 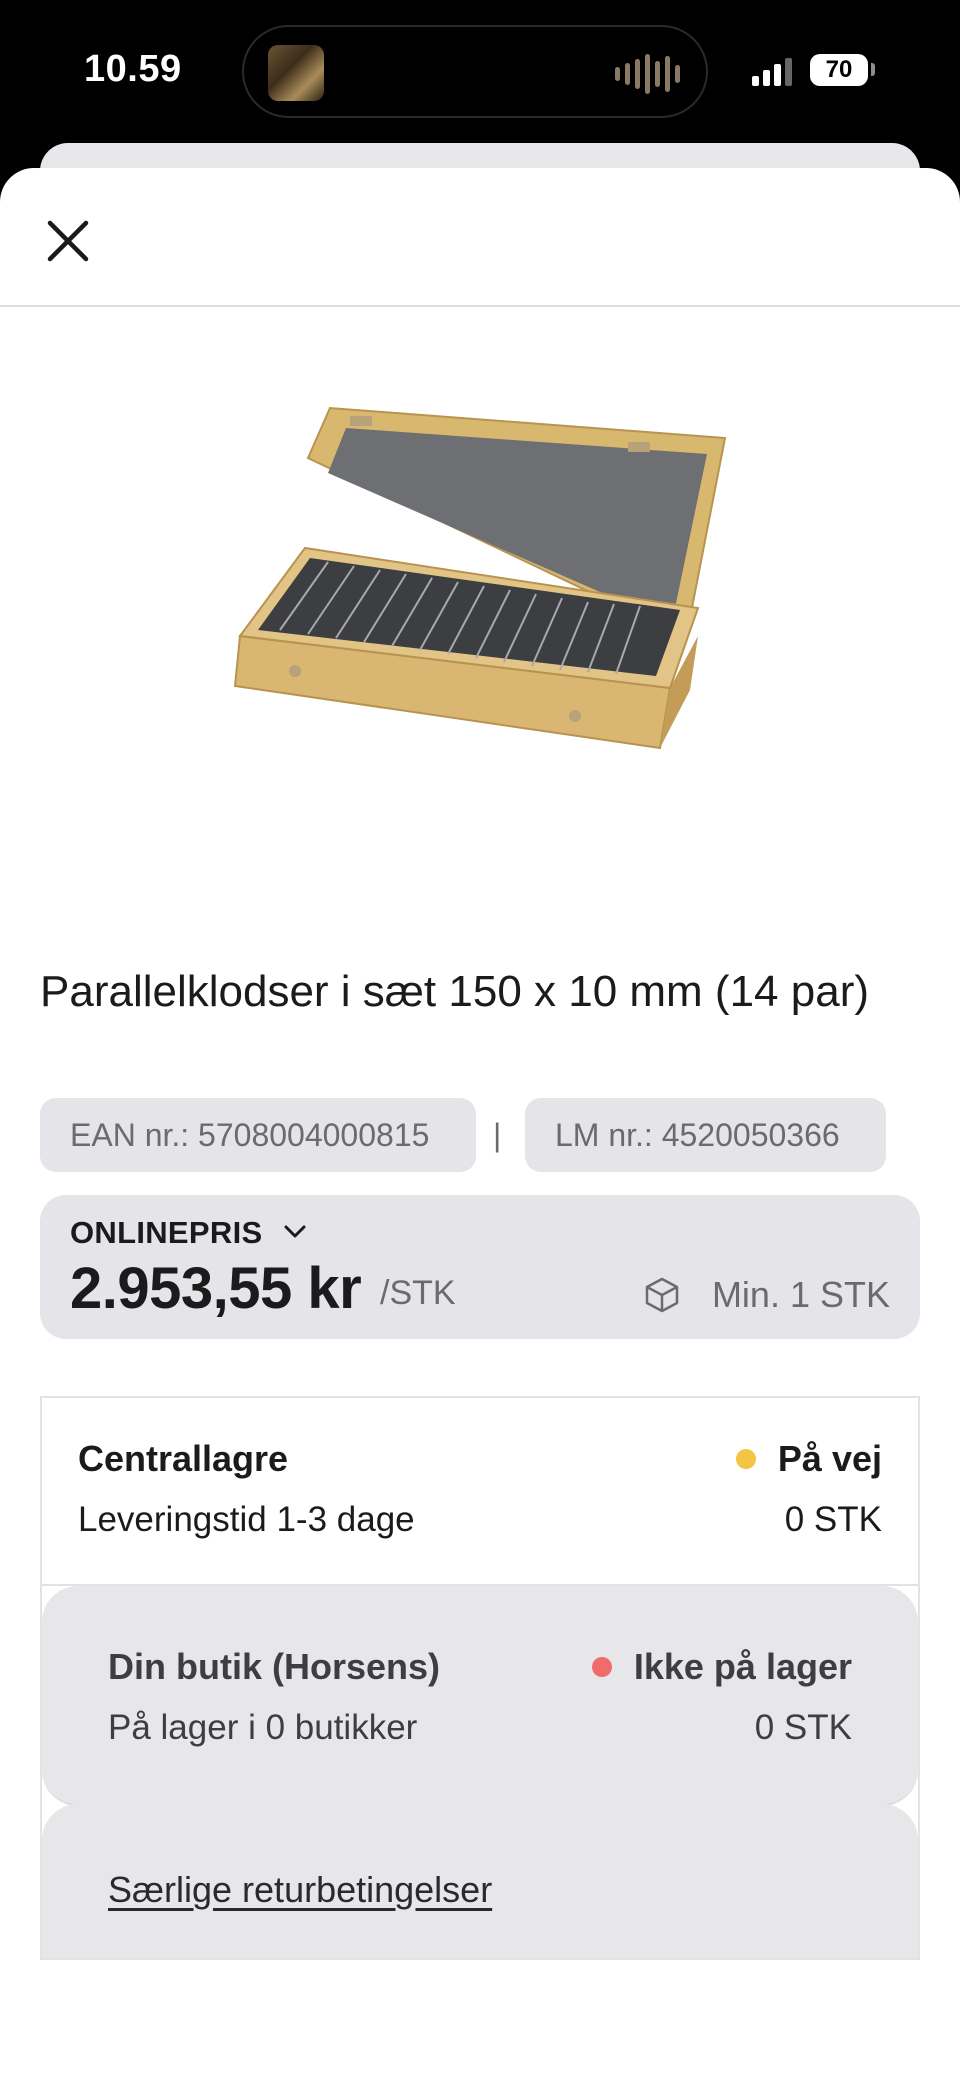 What do you see at coordinates (772, 71) in the screenshot?
I see `cellular-signal-icon` at bounding box center [772, 71].